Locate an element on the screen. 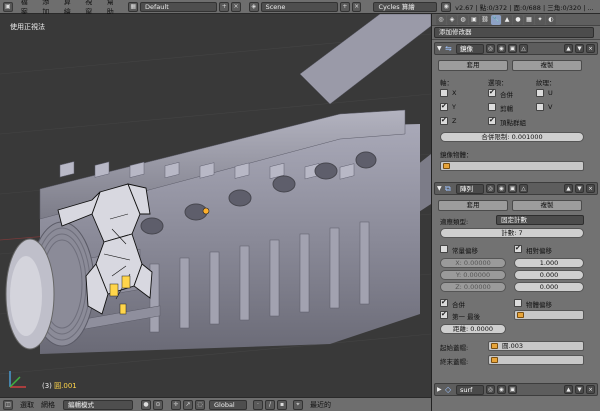  delete-layout-button: × is located at coordinates (236, 6).